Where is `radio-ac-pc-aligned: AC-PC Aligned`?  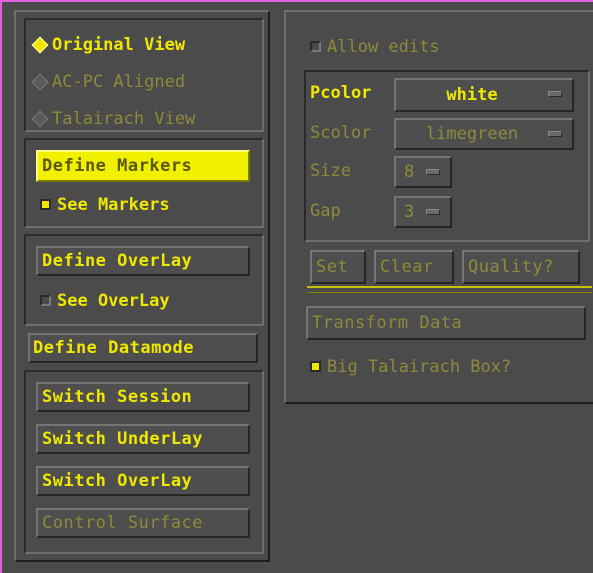 radio-ac-pc-aligned: AC-PC Aligned is located at coordinates (107, 82).